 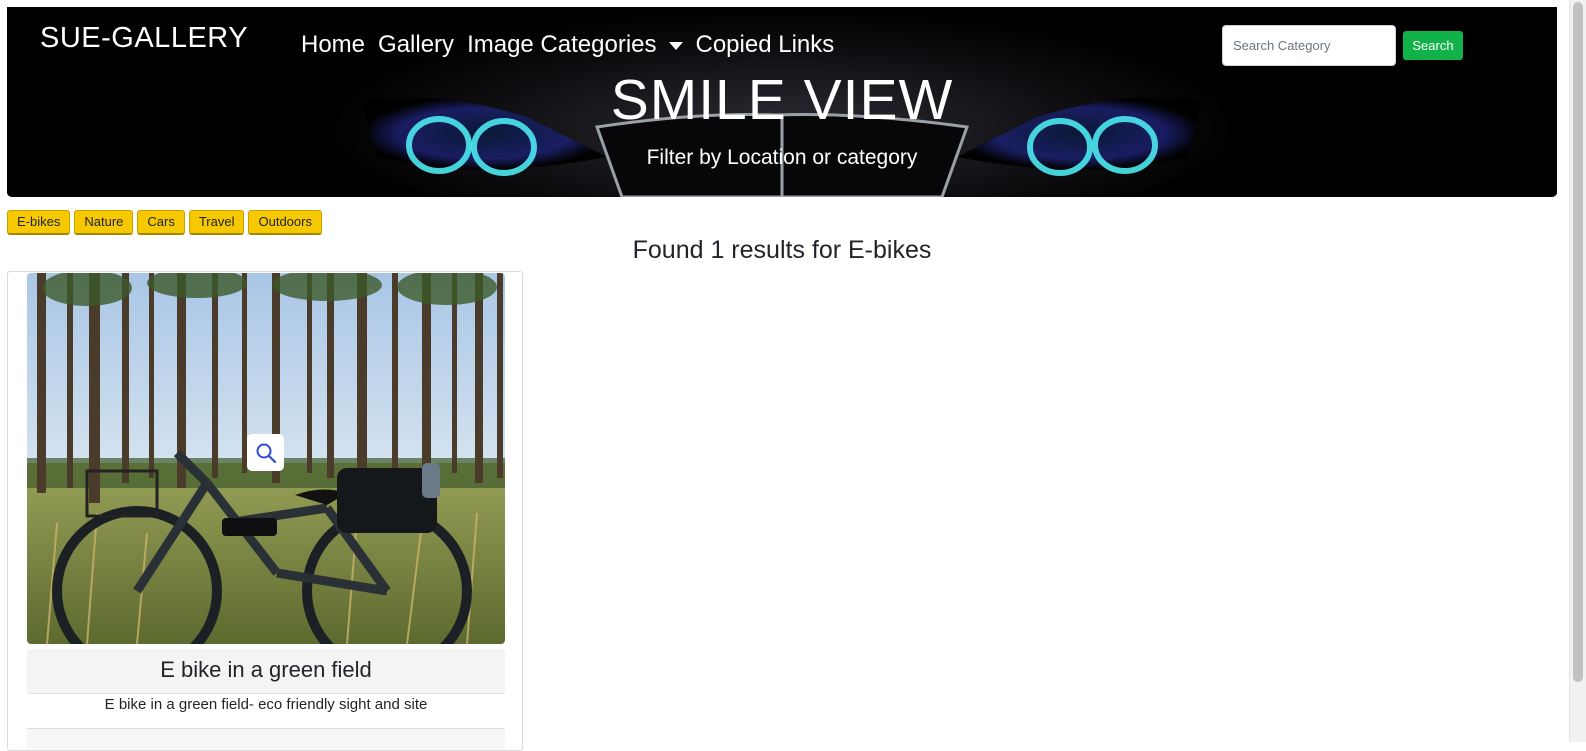 I want to click on results-summary: Found 1 results for E-bikes, so click(x=782, y=250).